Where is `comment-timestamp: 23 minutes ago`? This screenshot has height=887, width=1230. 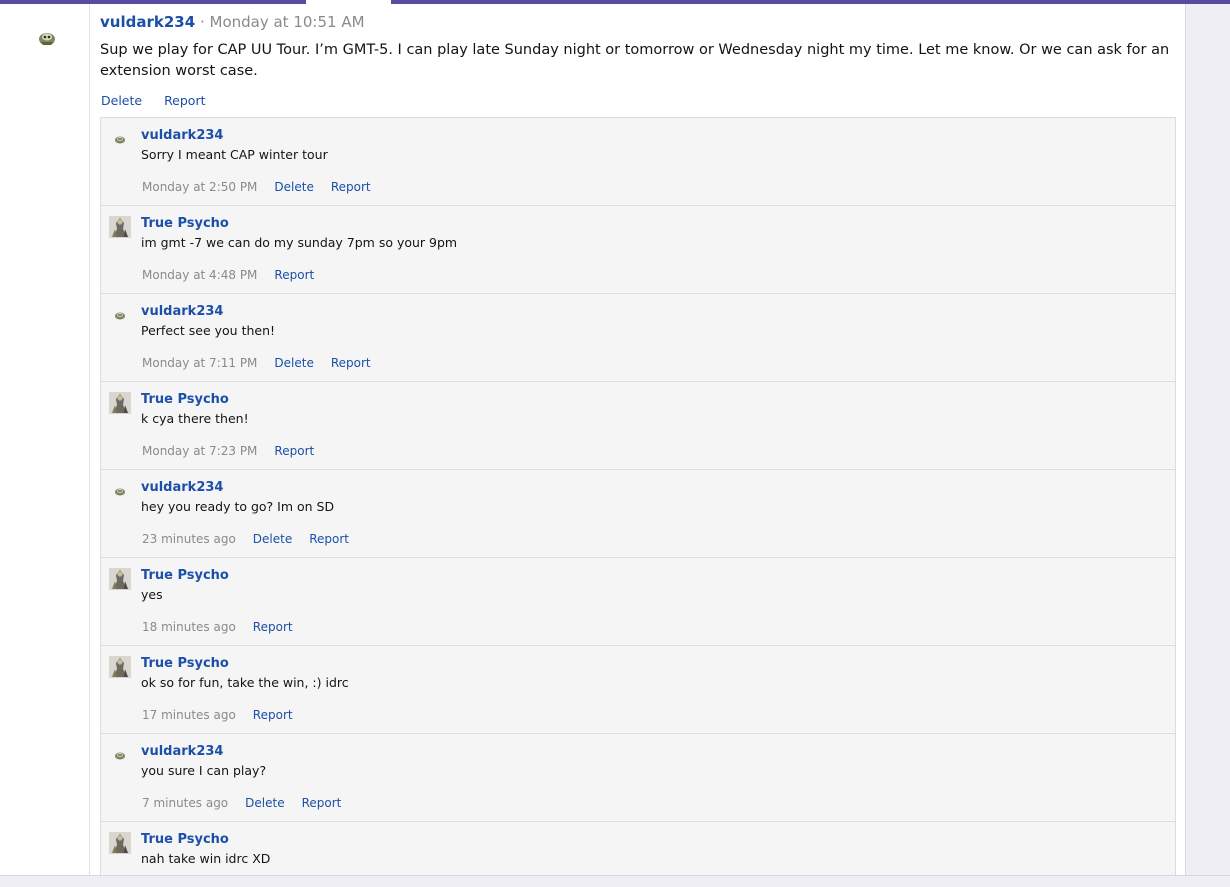 comment-timestamp: 23 minutes ago is located at coordinates (189, 539).